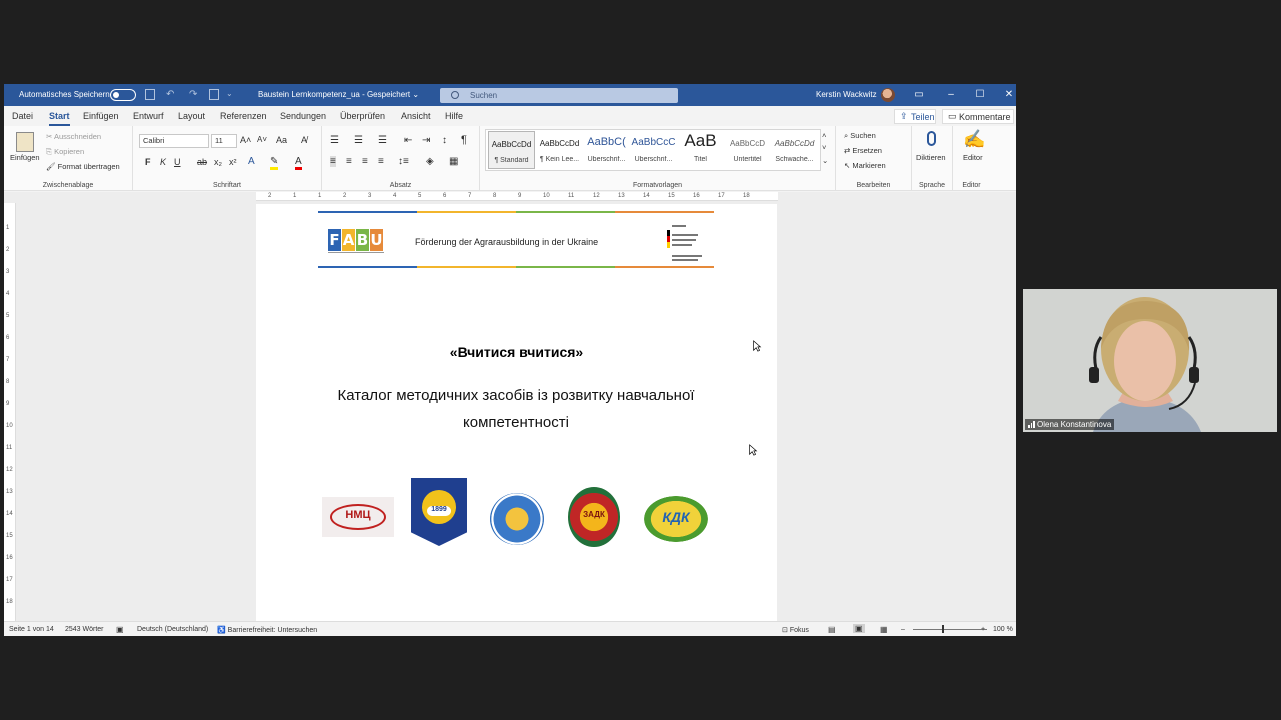 The image size is (1281, 720). I want to click on redo-icon: ↷, so click(194, 94).